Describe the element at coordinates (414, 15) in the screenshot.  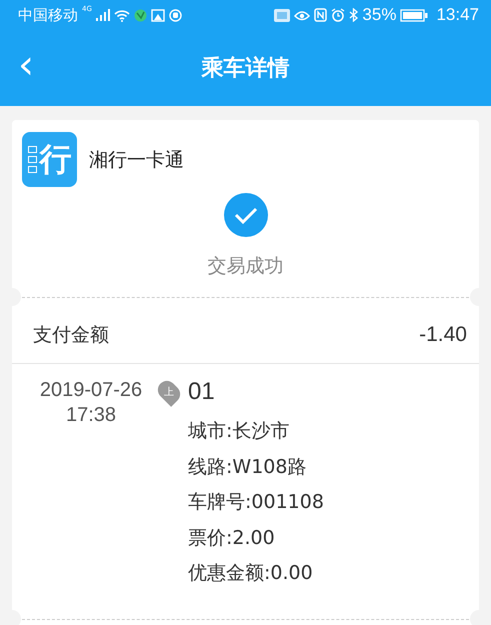
I see `battery-icon` at that location.